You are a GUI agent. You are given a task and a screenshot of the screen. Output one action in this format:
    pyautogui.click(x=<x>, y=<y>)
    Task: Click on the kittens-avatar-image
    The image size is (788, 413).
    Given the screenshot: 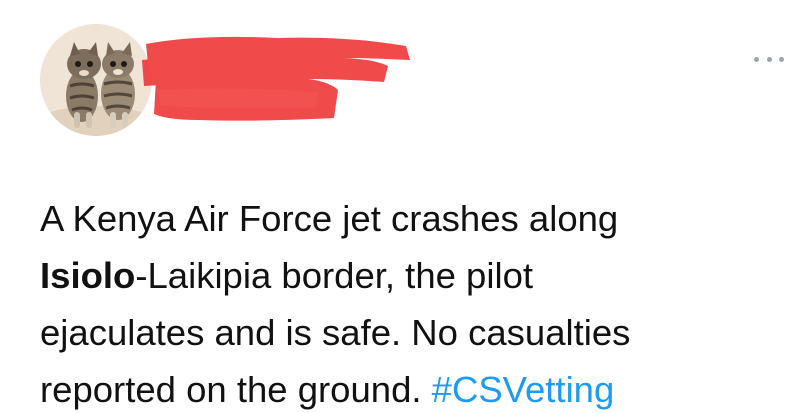 What is the action you would take?
    pyautogui.click(x=96, y=80)
    